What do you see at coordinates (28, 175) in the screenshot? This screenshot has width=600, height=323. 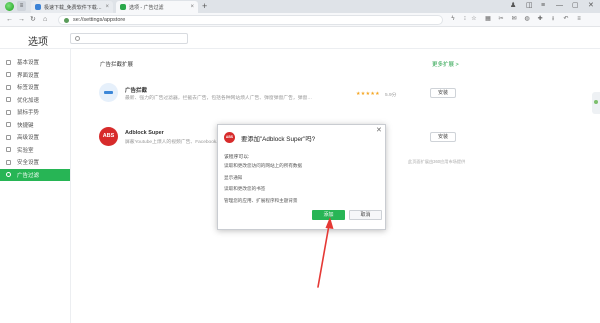 I see `sidebar-item-label: 广告过滤` at bounding box center [28, 175].